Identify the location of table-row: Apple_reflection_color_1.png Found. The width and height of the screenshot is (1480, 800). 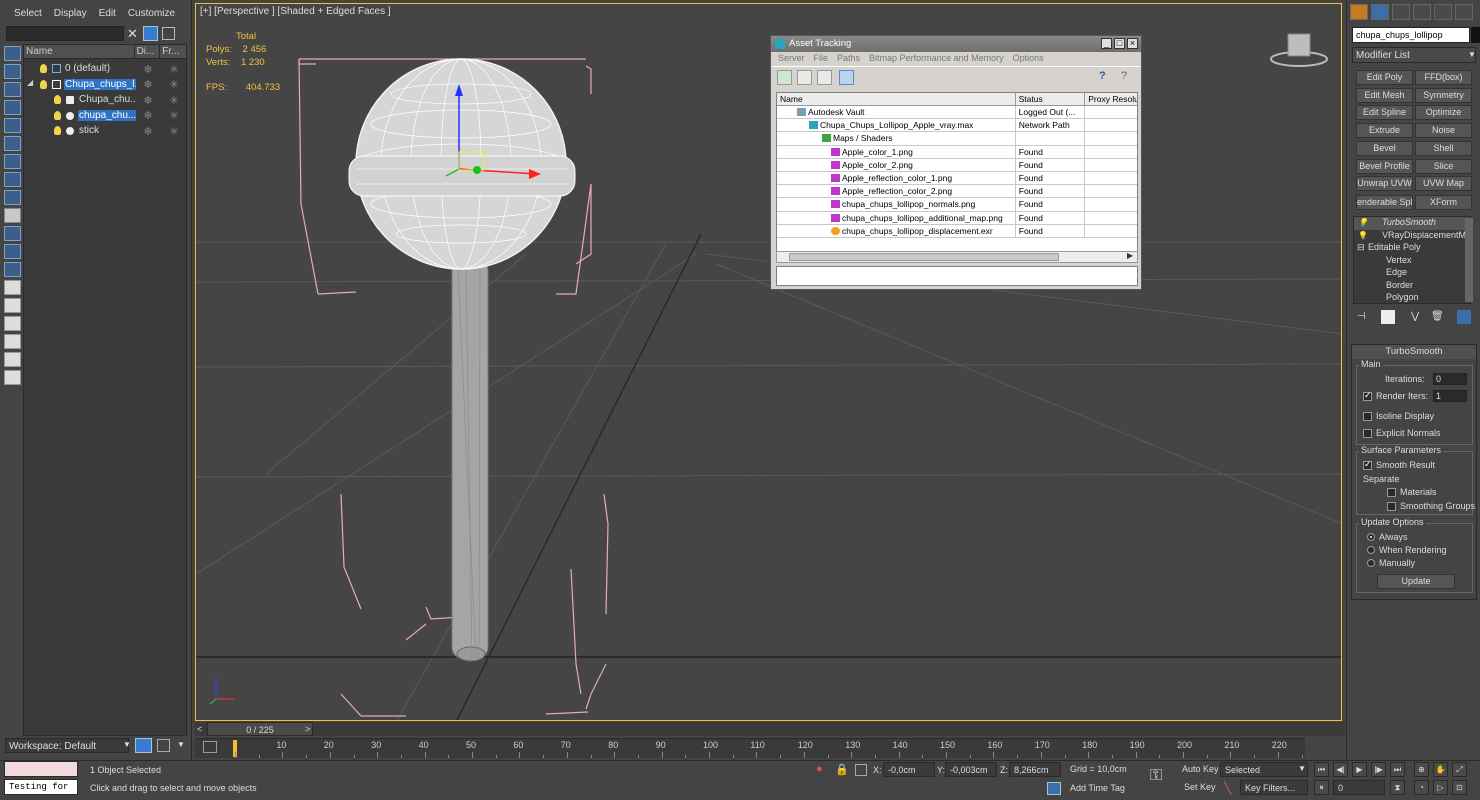
(957, 178).